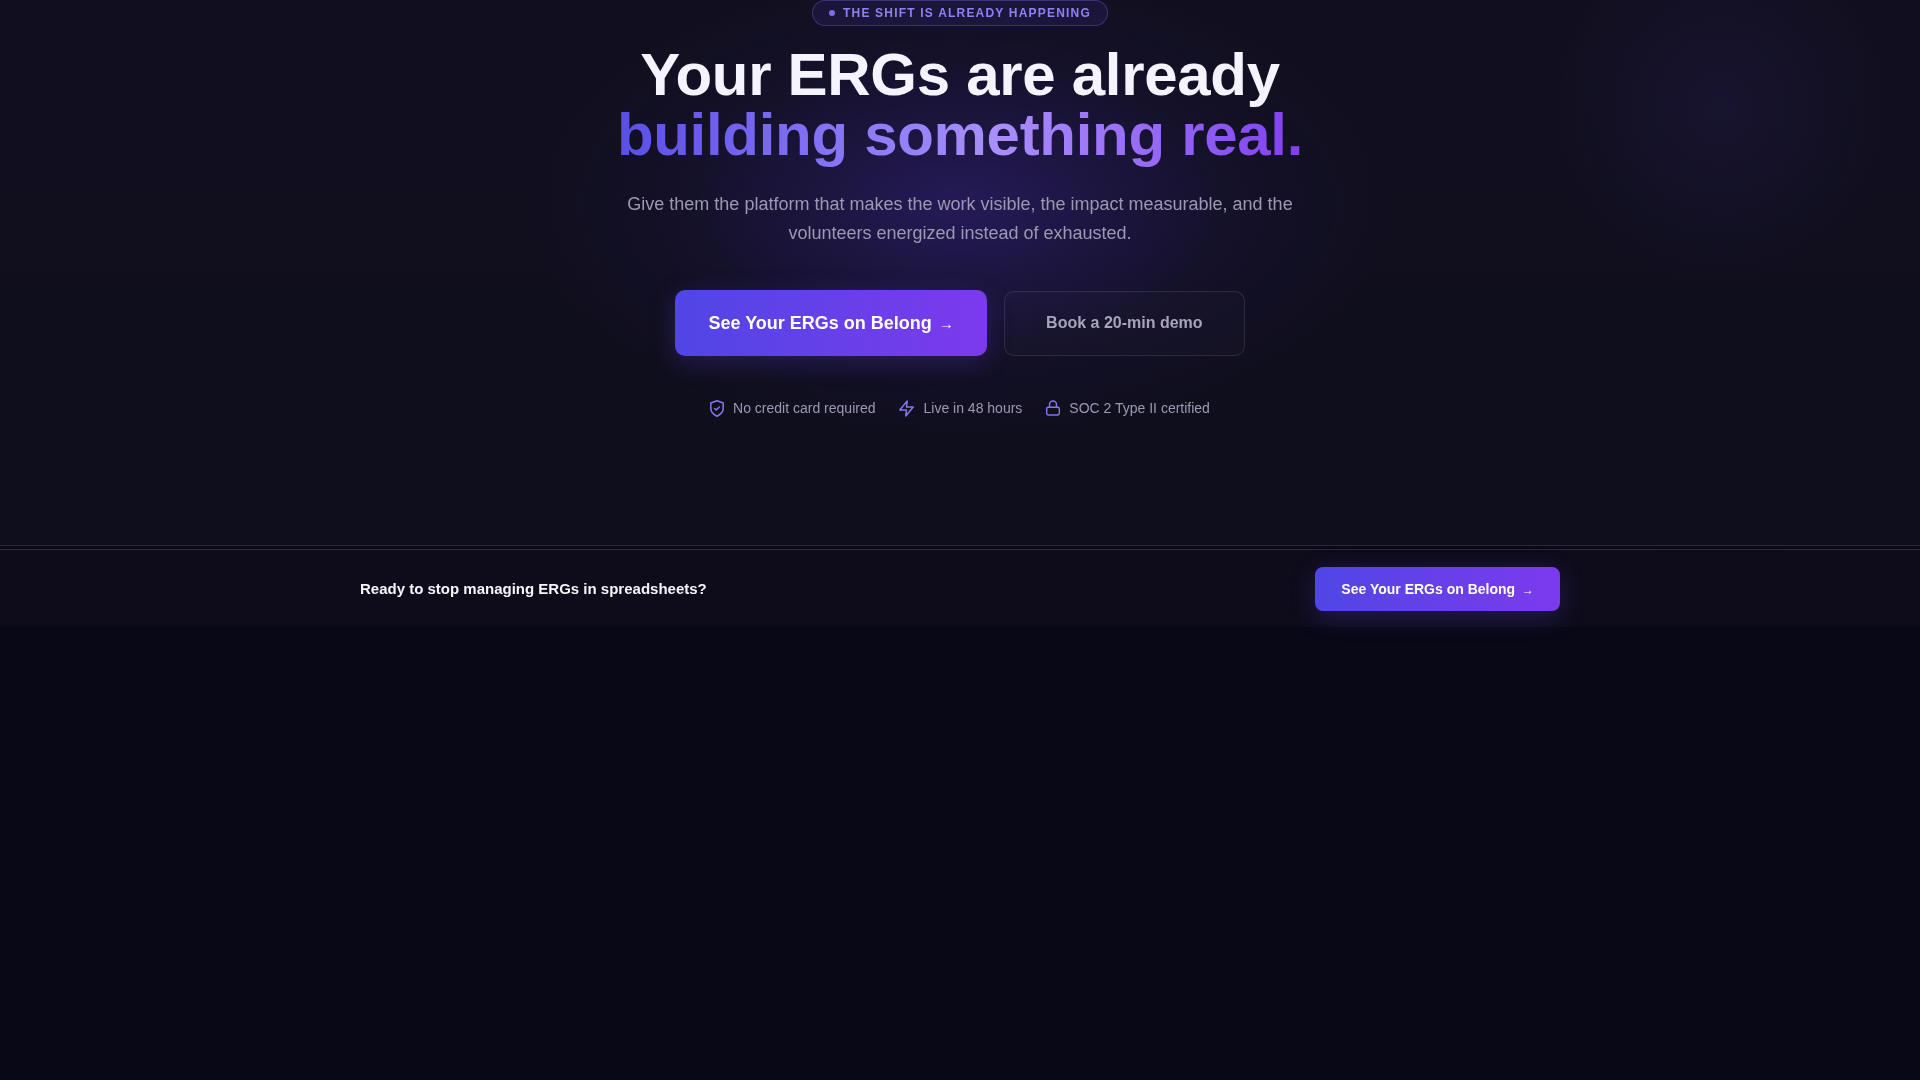 The width and height of the screenshot is (1920, 1080). What do you see at coordinates (1437, 588) in the screenshot?
I see `cta-bar-button: See Your ERGs on Belong →` at bounding box center [1437, 588].